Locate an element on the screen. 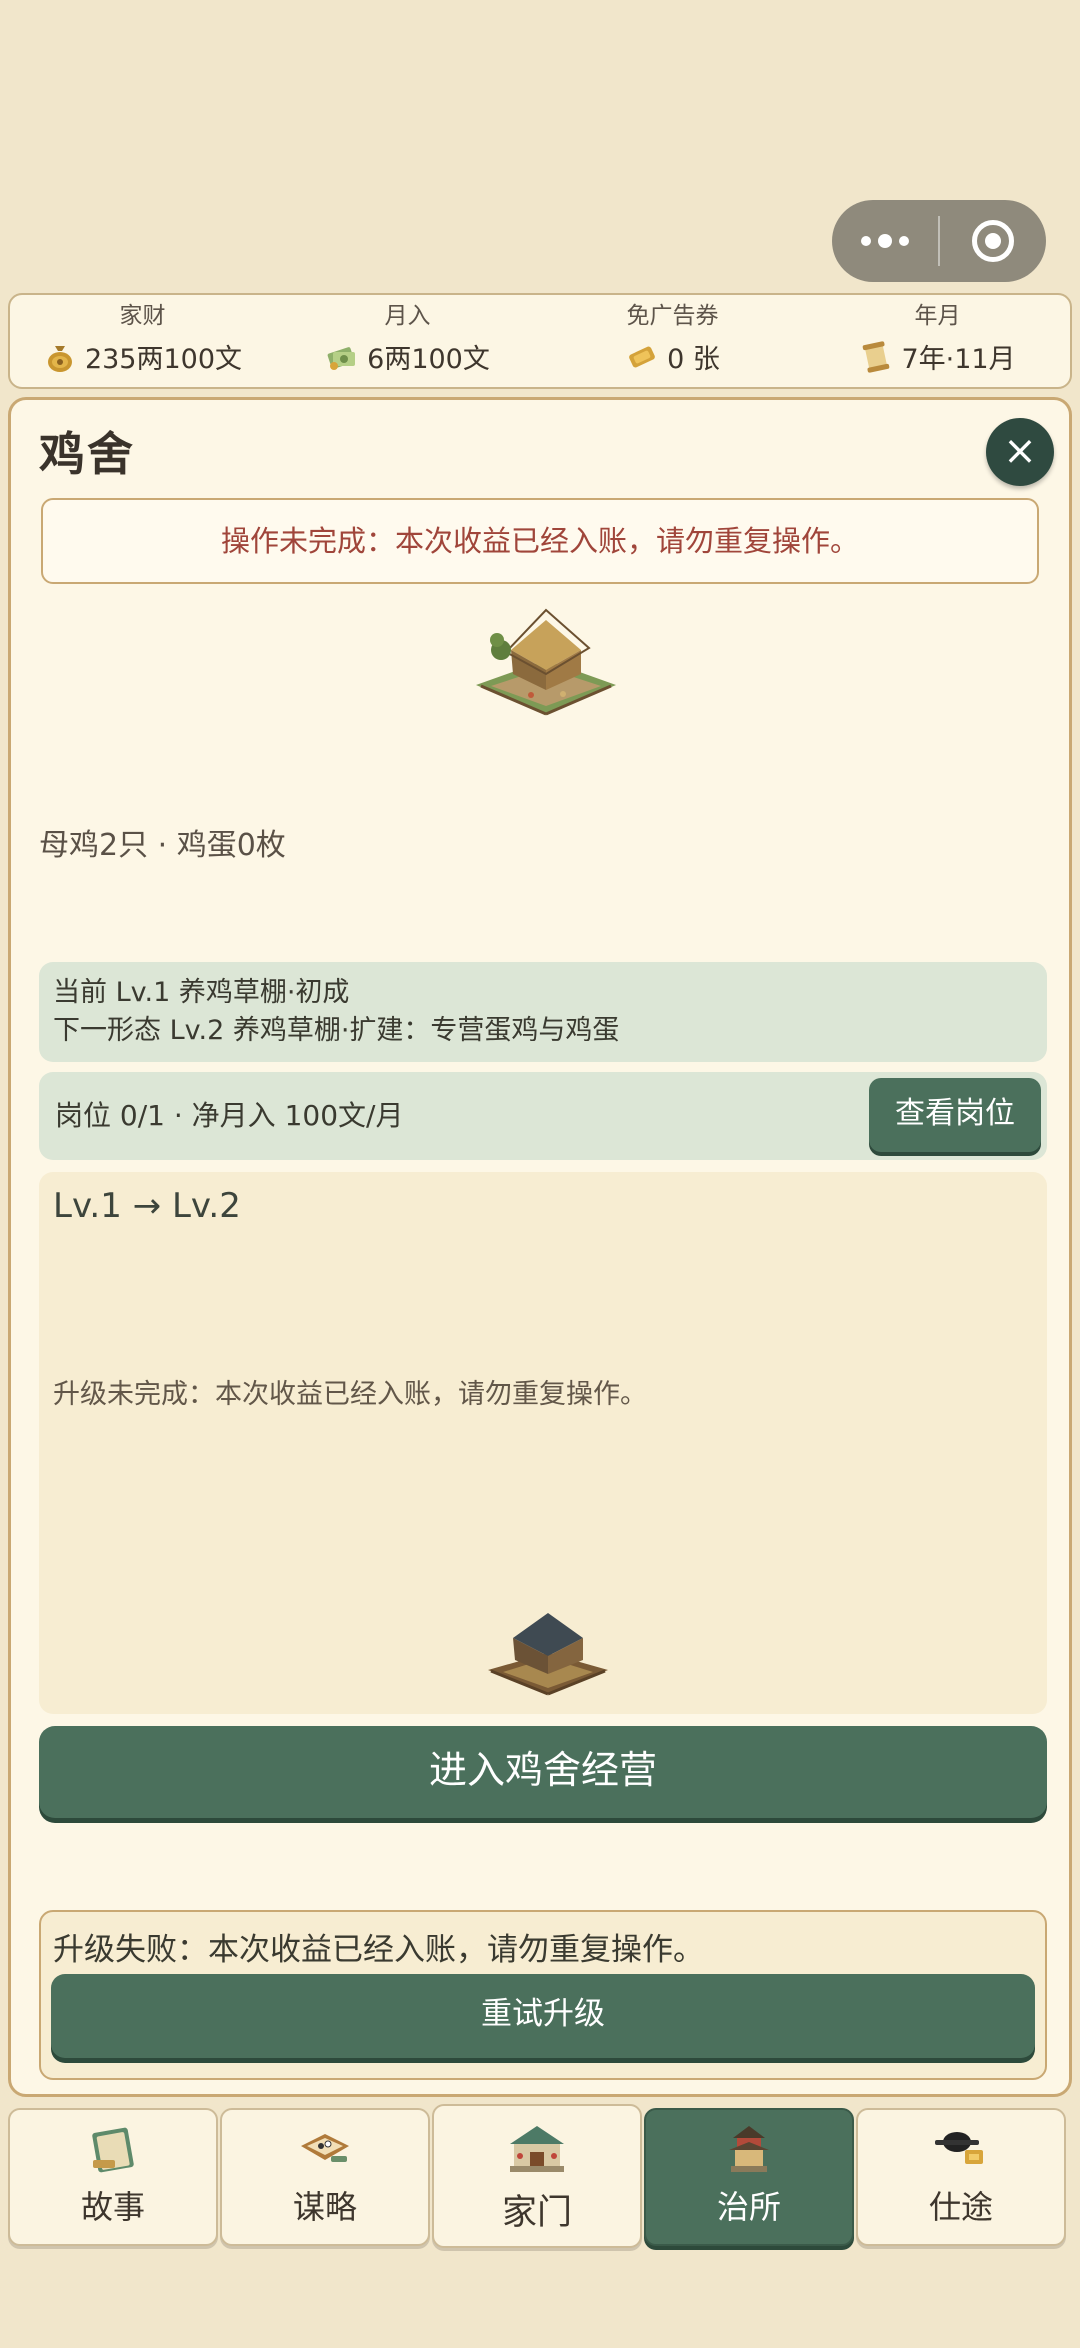 This screenshot has width=1080, height=2348. scroll-icon is located at coordinates (876, 356).